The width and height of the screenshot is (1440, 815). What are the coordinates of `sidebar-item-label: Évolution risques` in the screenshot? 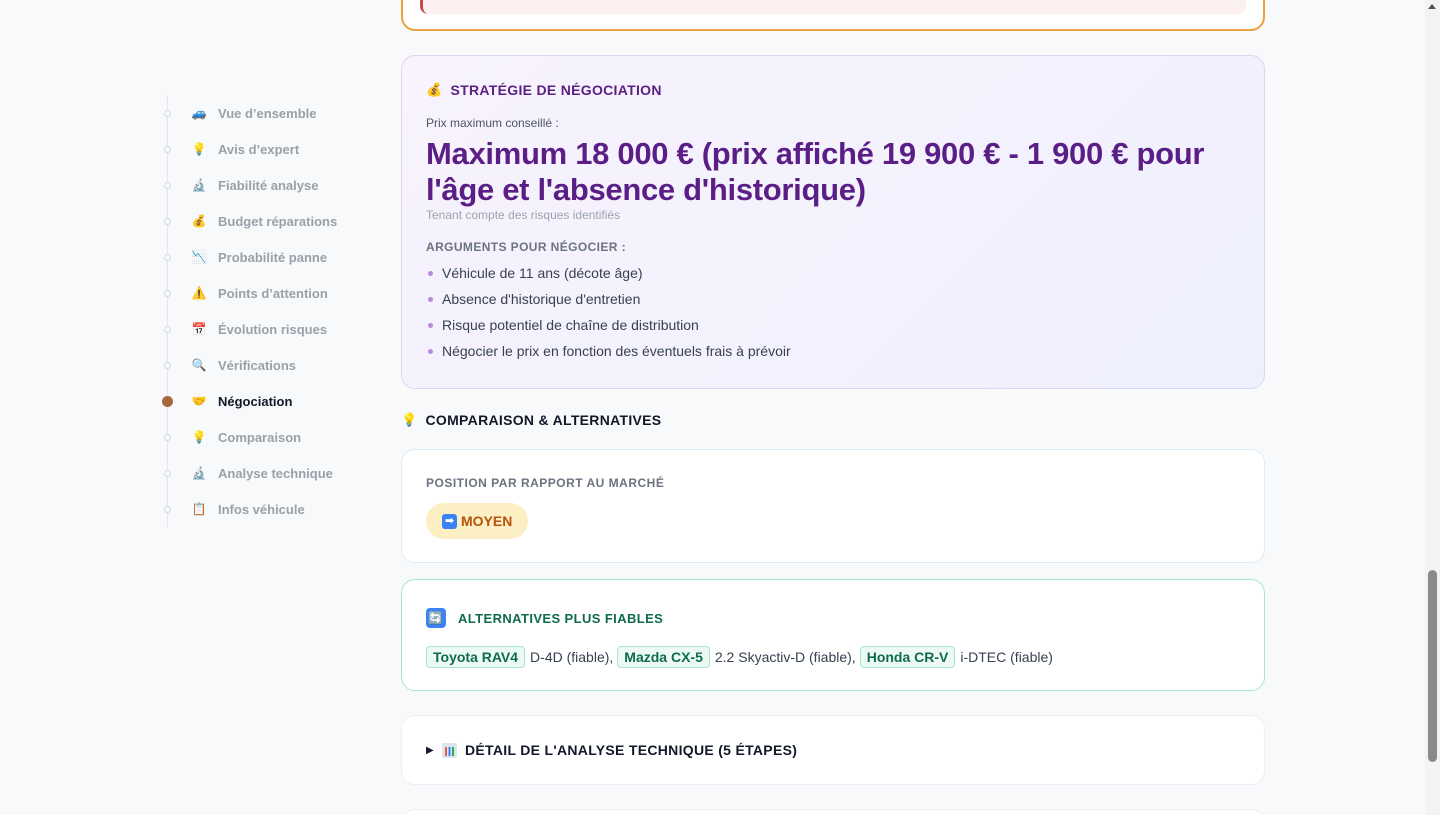 It's located at (273, 329).